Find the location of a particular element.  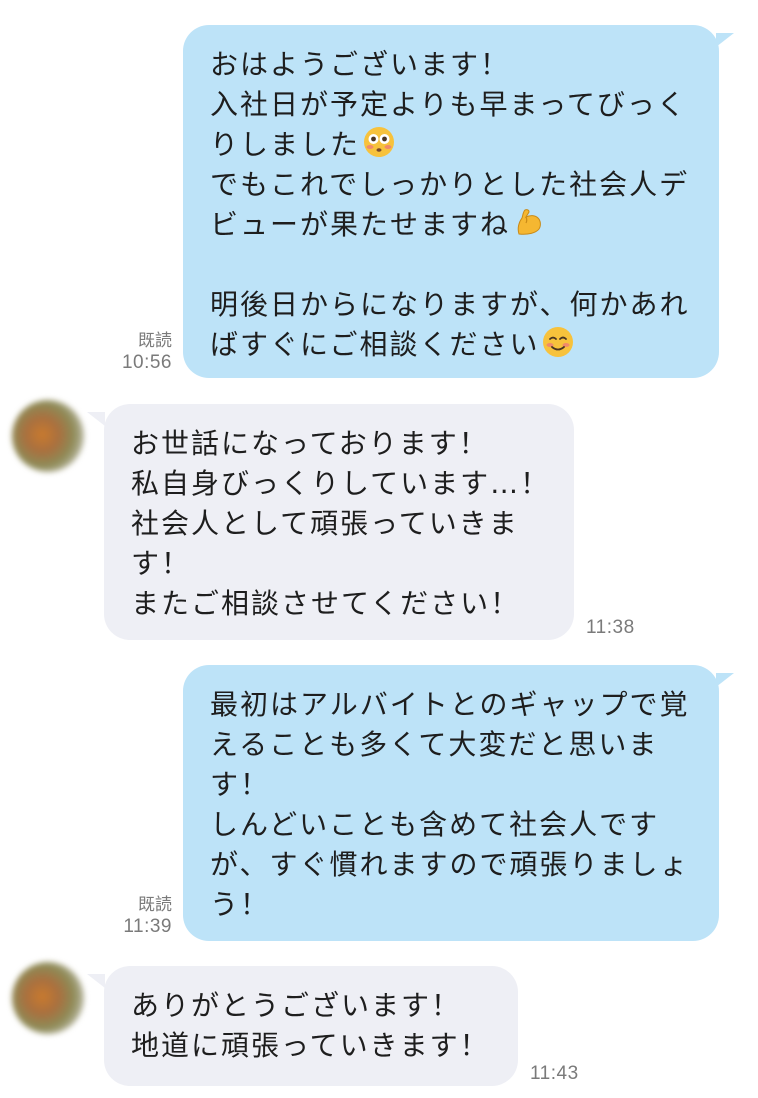

message-line: りしました is located at coordinates (464, 145).